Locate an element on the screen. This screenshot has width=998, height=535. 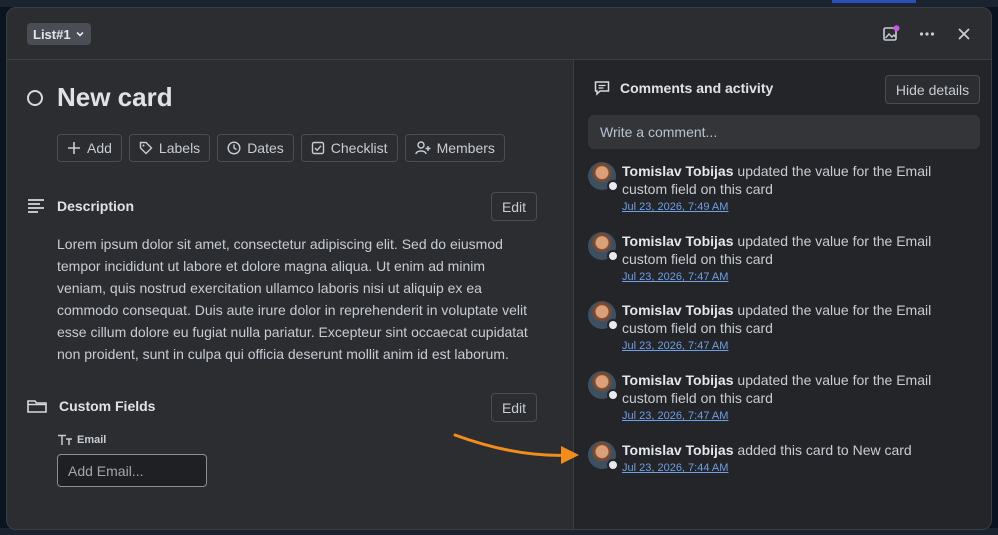
activity-description: added this card to New card is located at coordinates (822, 450).